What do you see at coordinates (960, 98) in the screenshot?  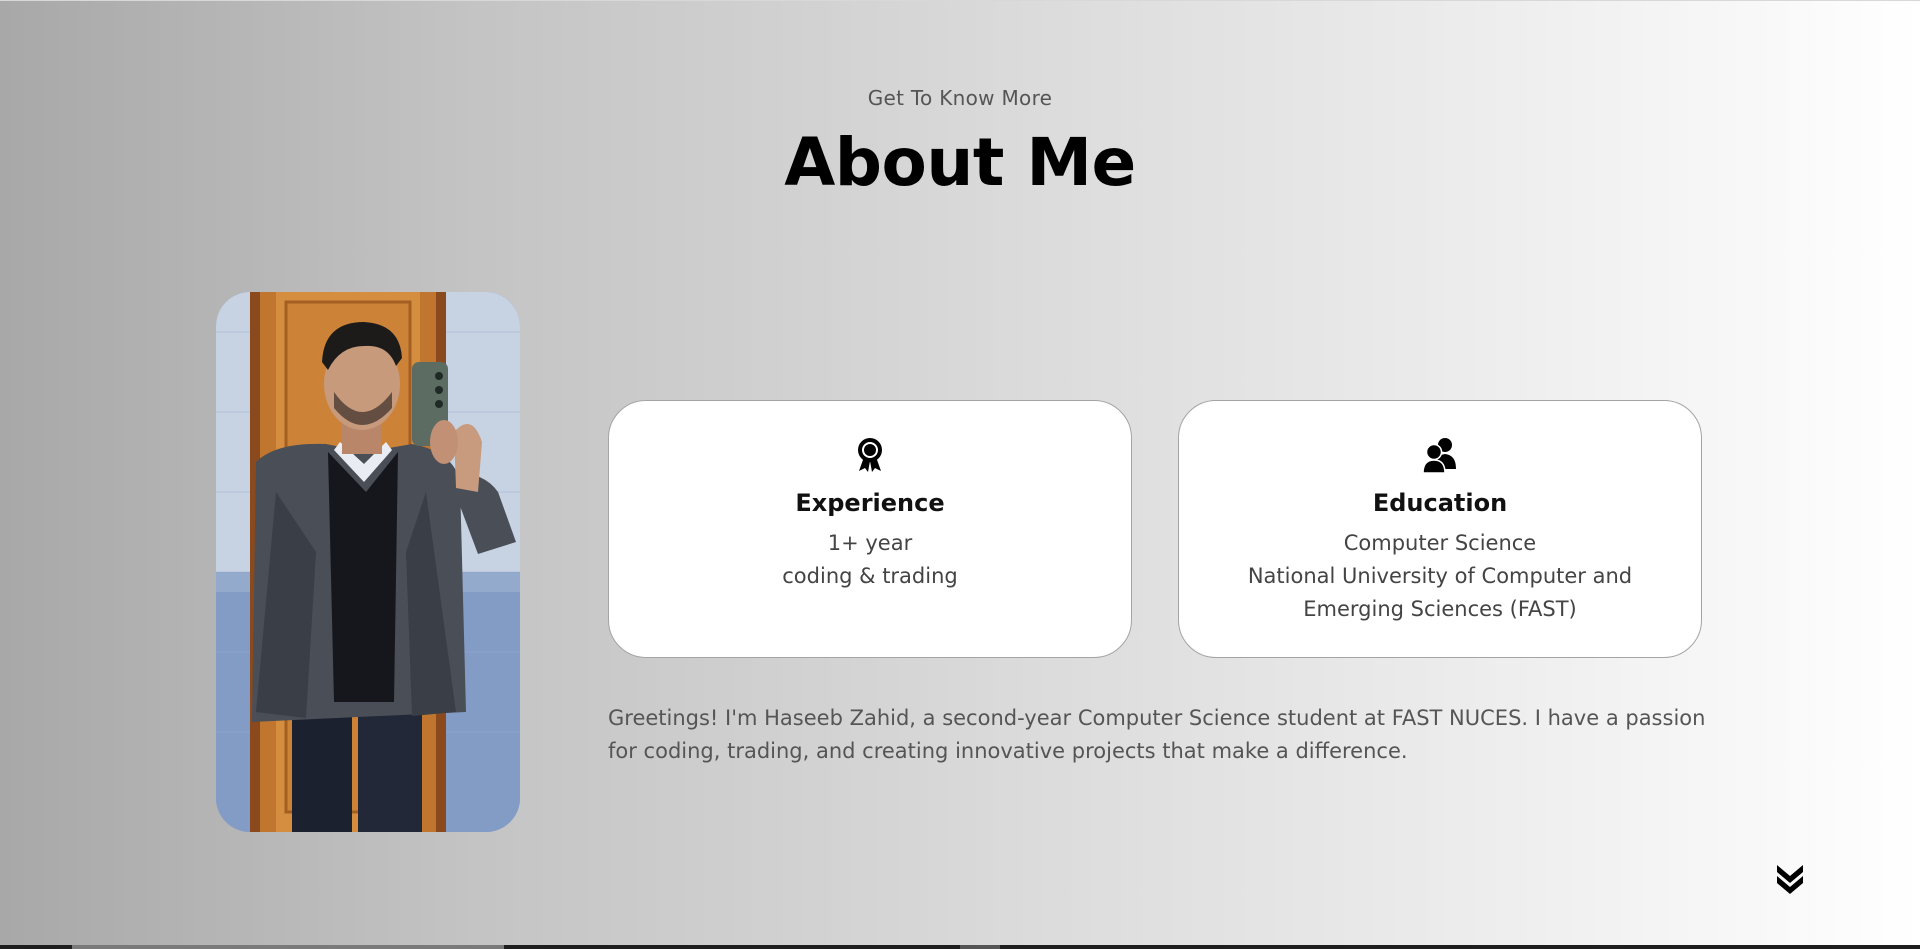 I see `section-subtitle: Get To Know More` at bounding box center [960, 98].